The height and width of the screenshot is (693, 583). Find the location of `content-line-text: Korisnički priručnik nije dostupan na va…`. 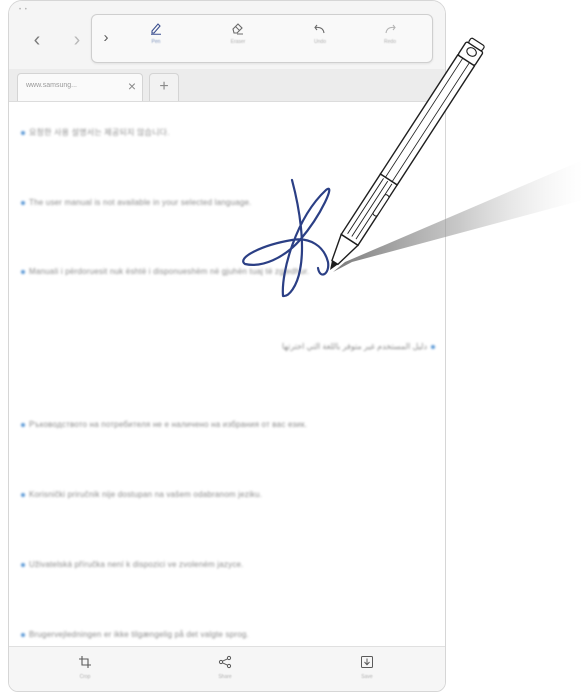

content-line-text: Korisnički priručnik nije dostupan na va… is located at coordinates (146, 494).